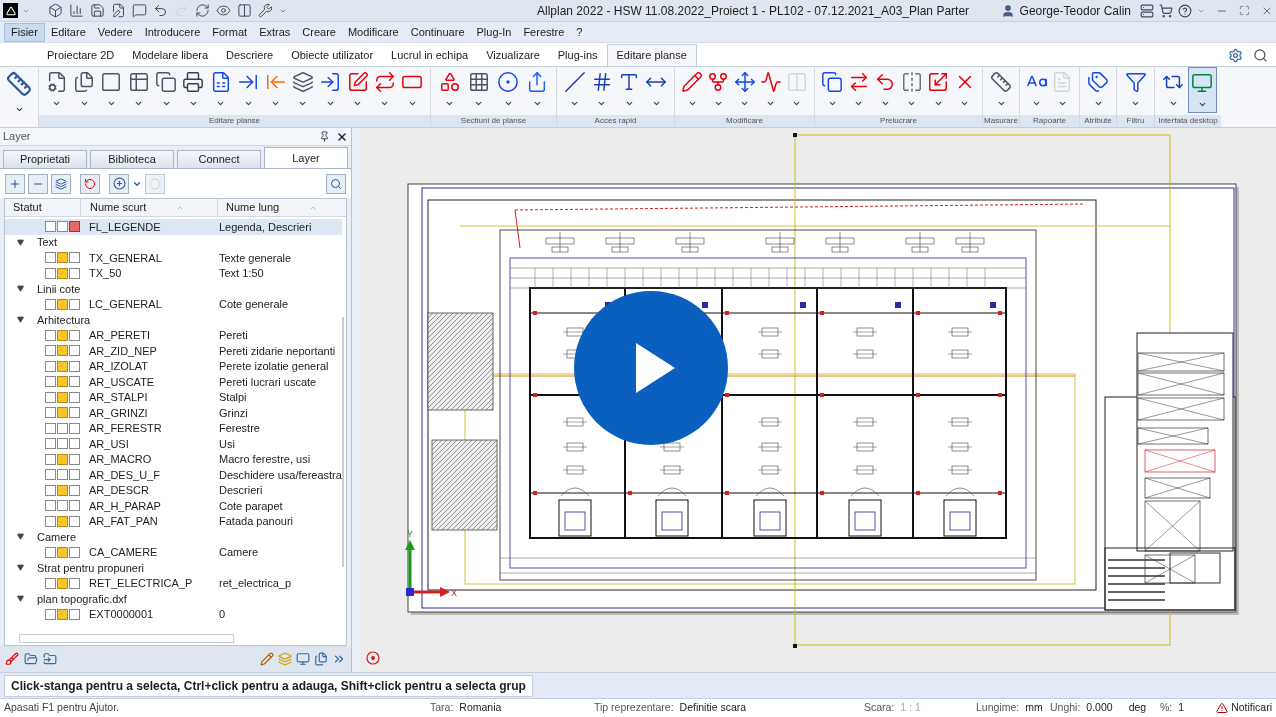  What do you see at coordinates (577, 55) in the screenshot?
I see `ribbon-tab: Plug-ins` at bounding box center [577, 55].